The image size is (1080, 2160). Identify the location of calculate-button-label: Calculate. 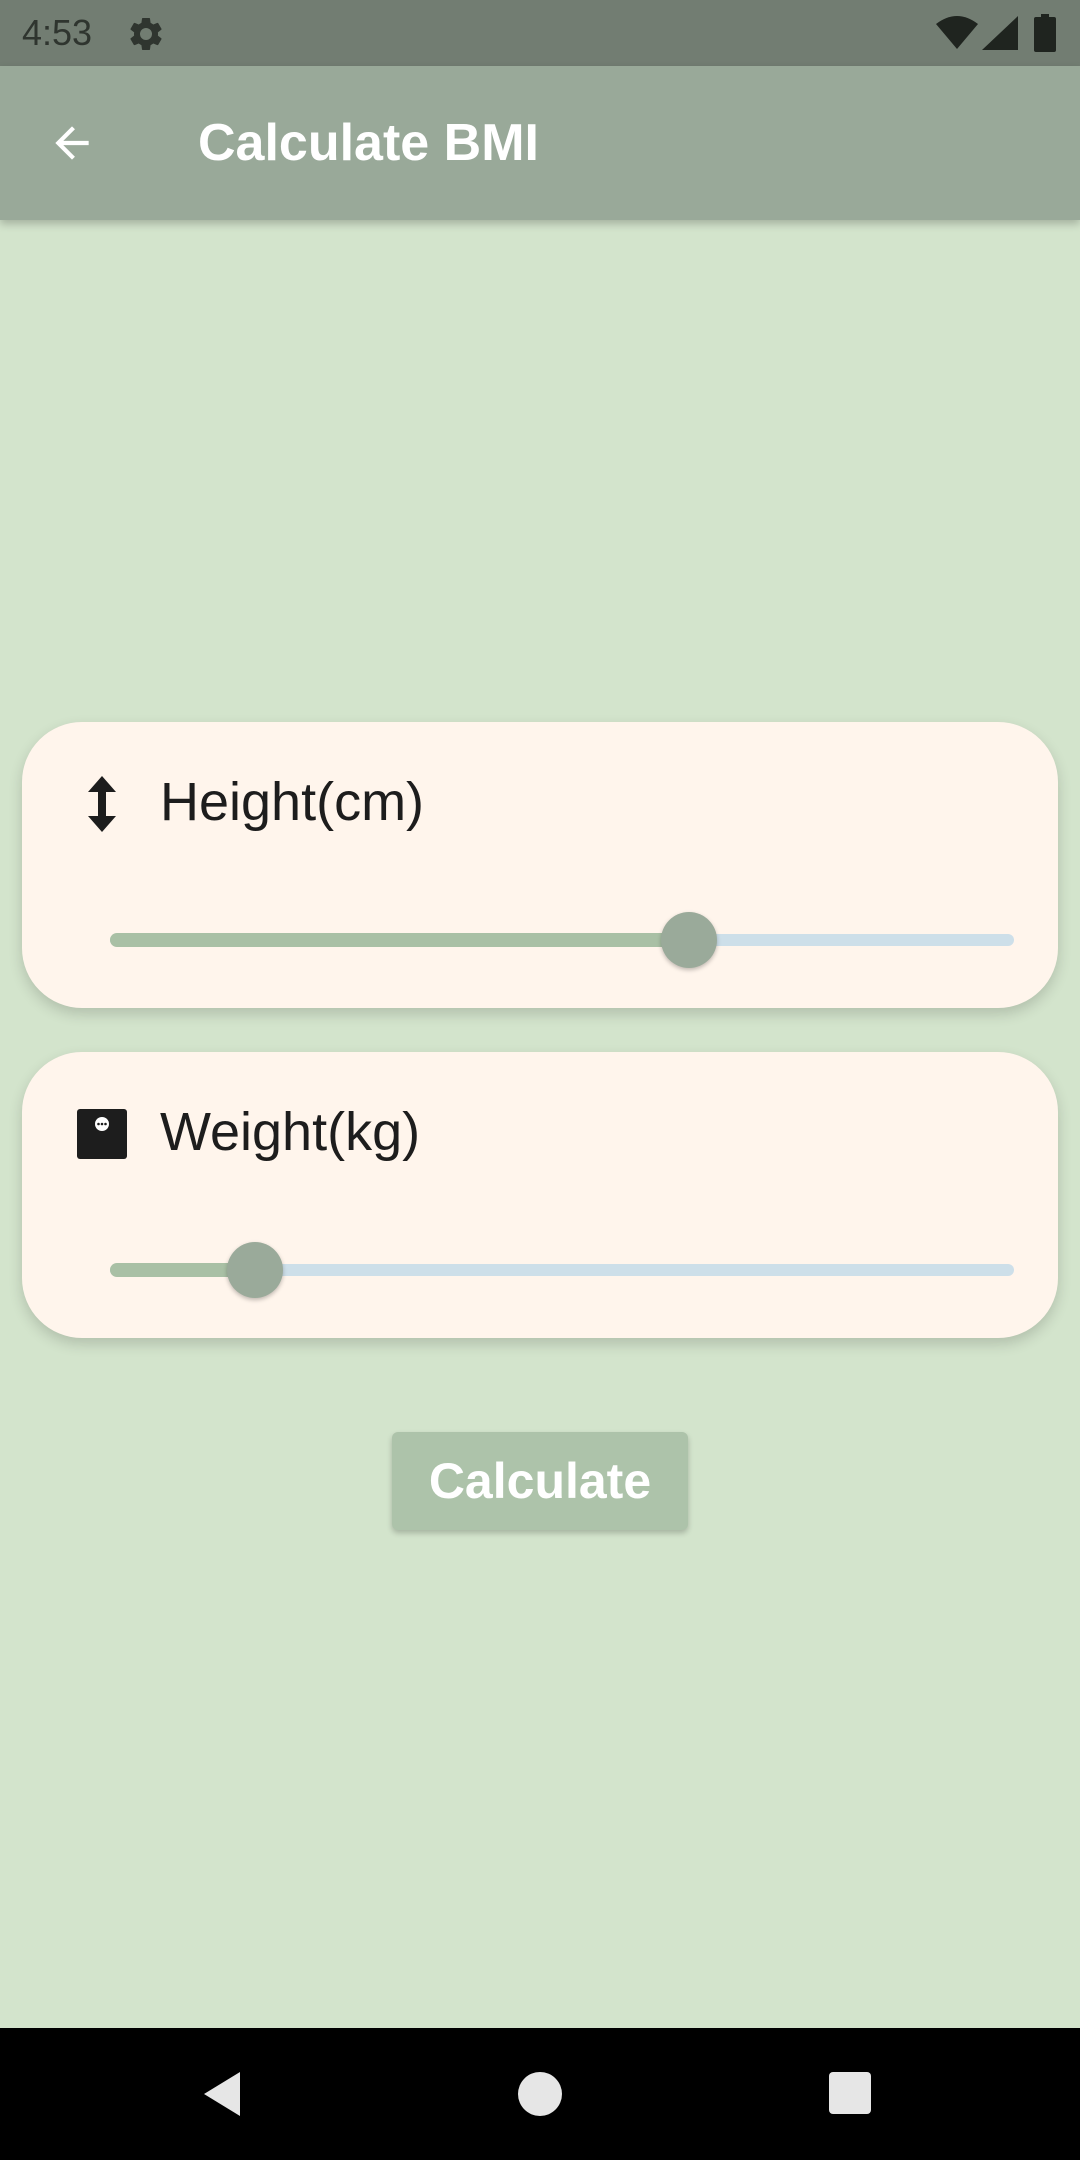
(540, 1481).